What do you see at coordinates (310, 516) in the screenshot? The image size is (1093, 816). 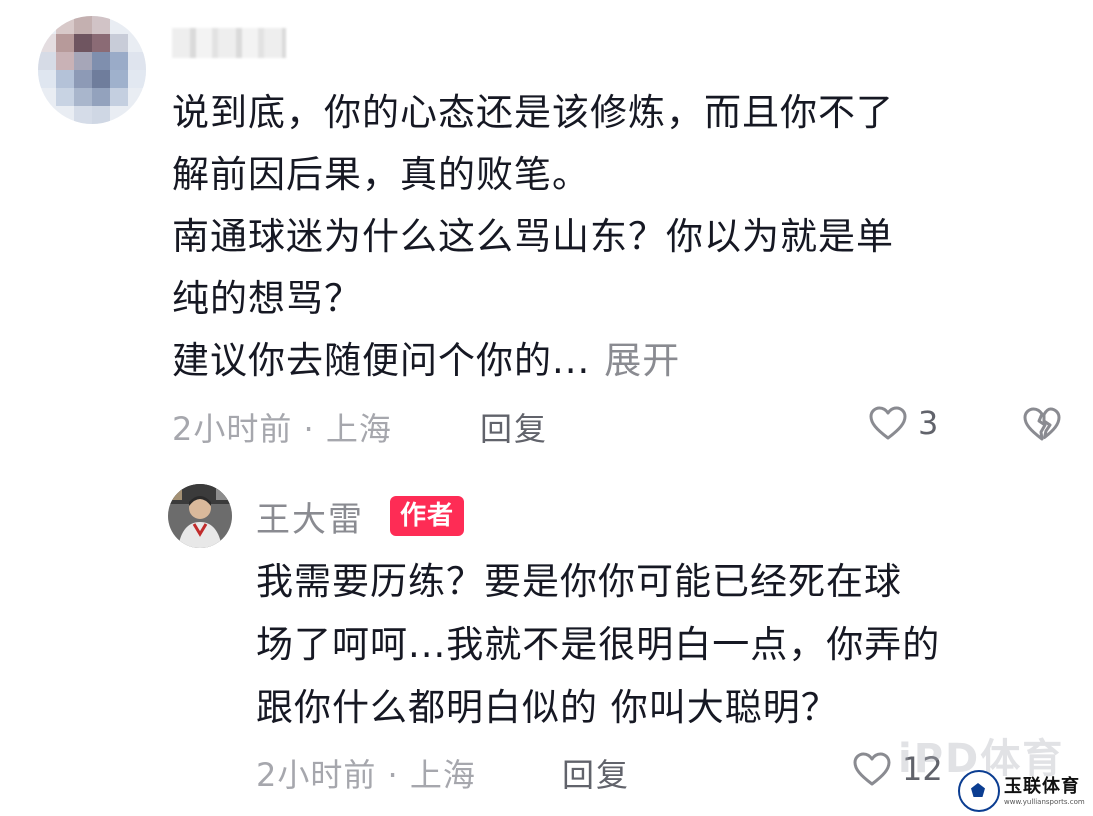 I see `author-name: 王大雷` at bounding box center [310, 516].